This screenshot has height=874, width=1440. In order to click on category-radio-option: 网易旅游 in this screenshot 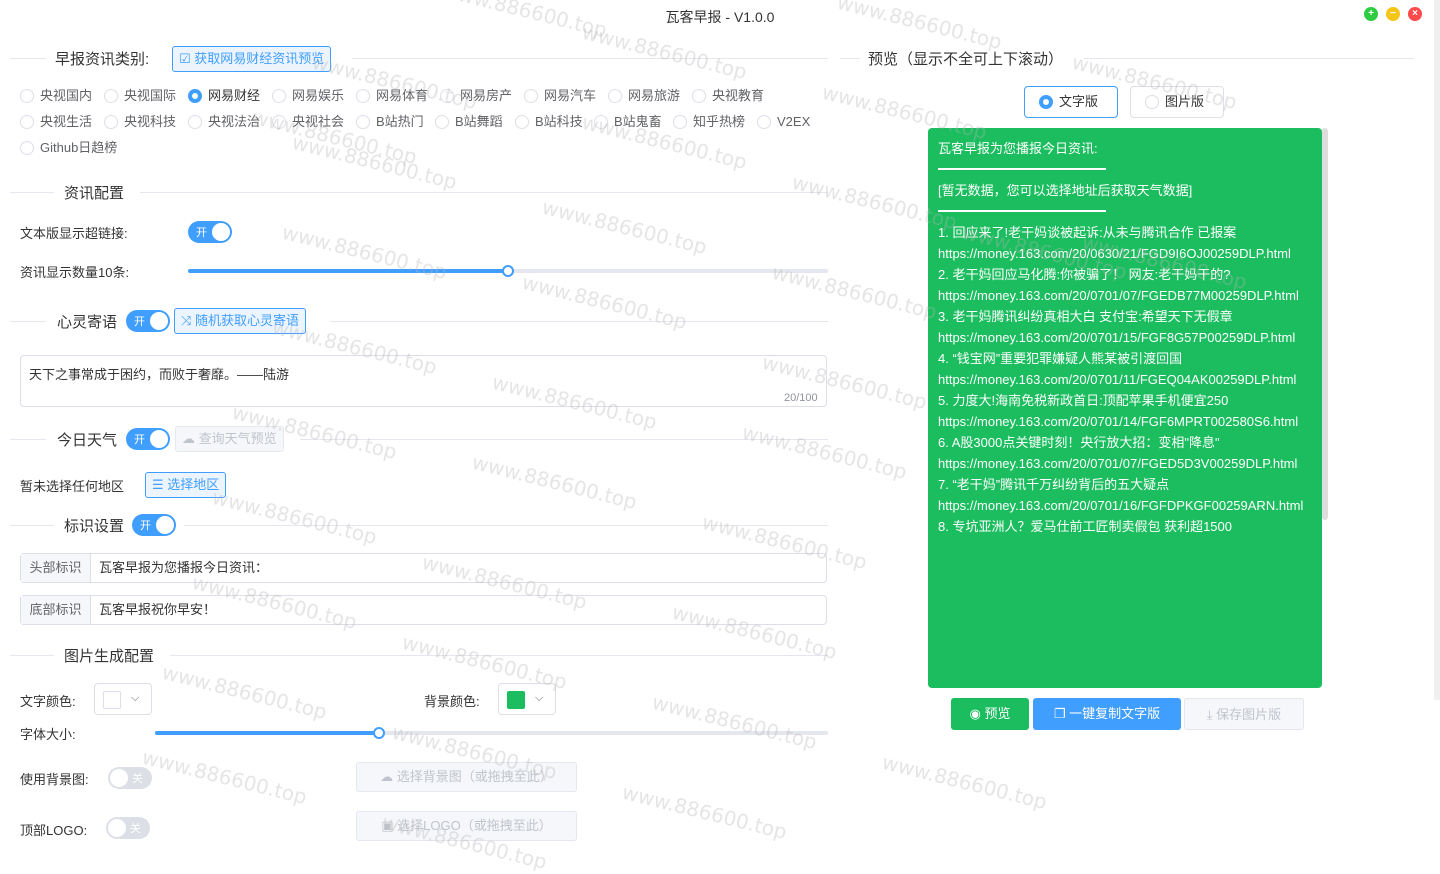, I will do `click(644, 96)`.